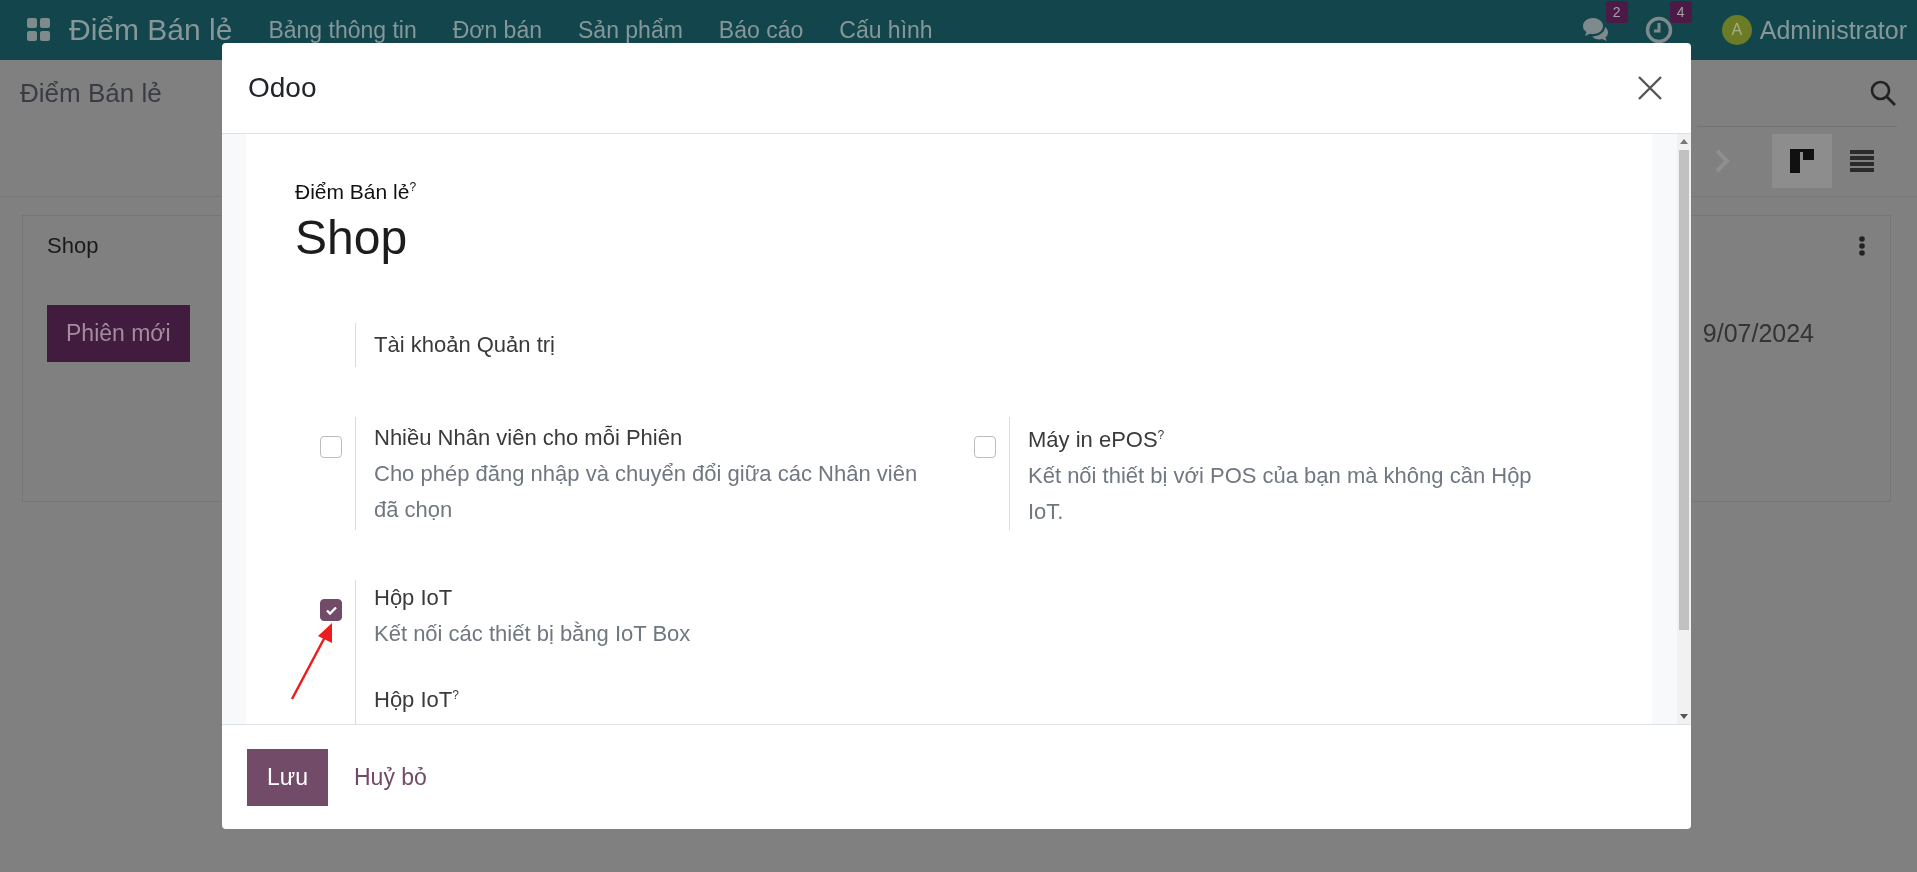 The height and width of the screenshot is (872, 1917). I want to click on list-icon, so click(1862, 161).